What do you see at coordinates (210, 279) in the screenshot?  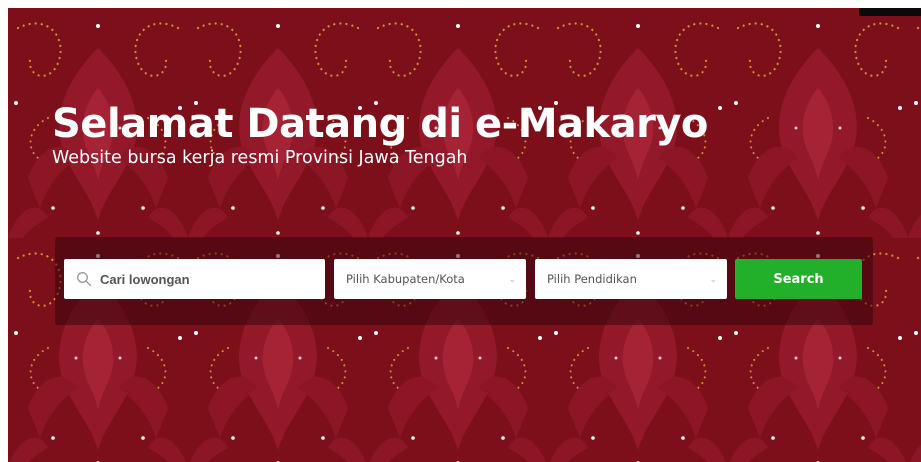 I see `keyword-search-input` at bounding box center [210, 279].